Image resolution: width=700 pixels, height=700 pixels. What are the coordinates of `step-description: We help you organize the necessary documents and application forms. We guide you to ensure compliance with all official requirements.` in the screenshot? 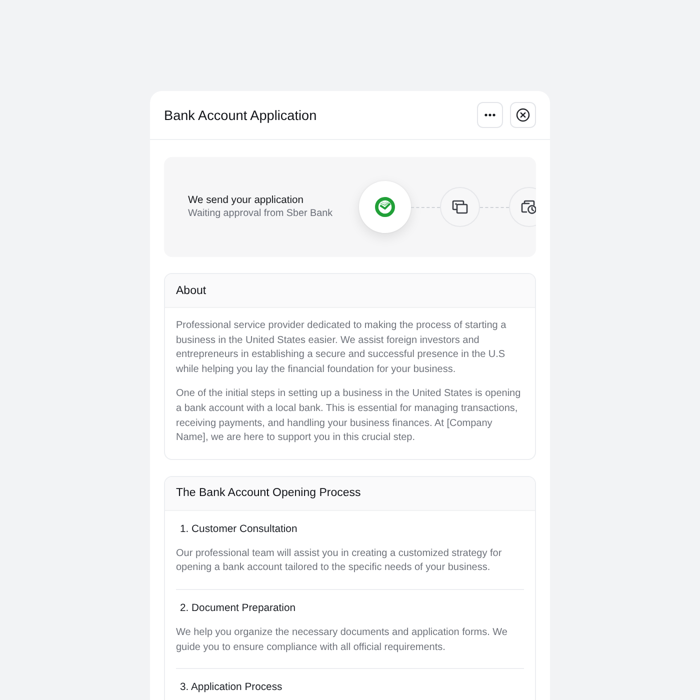 It's located at (342, 640).